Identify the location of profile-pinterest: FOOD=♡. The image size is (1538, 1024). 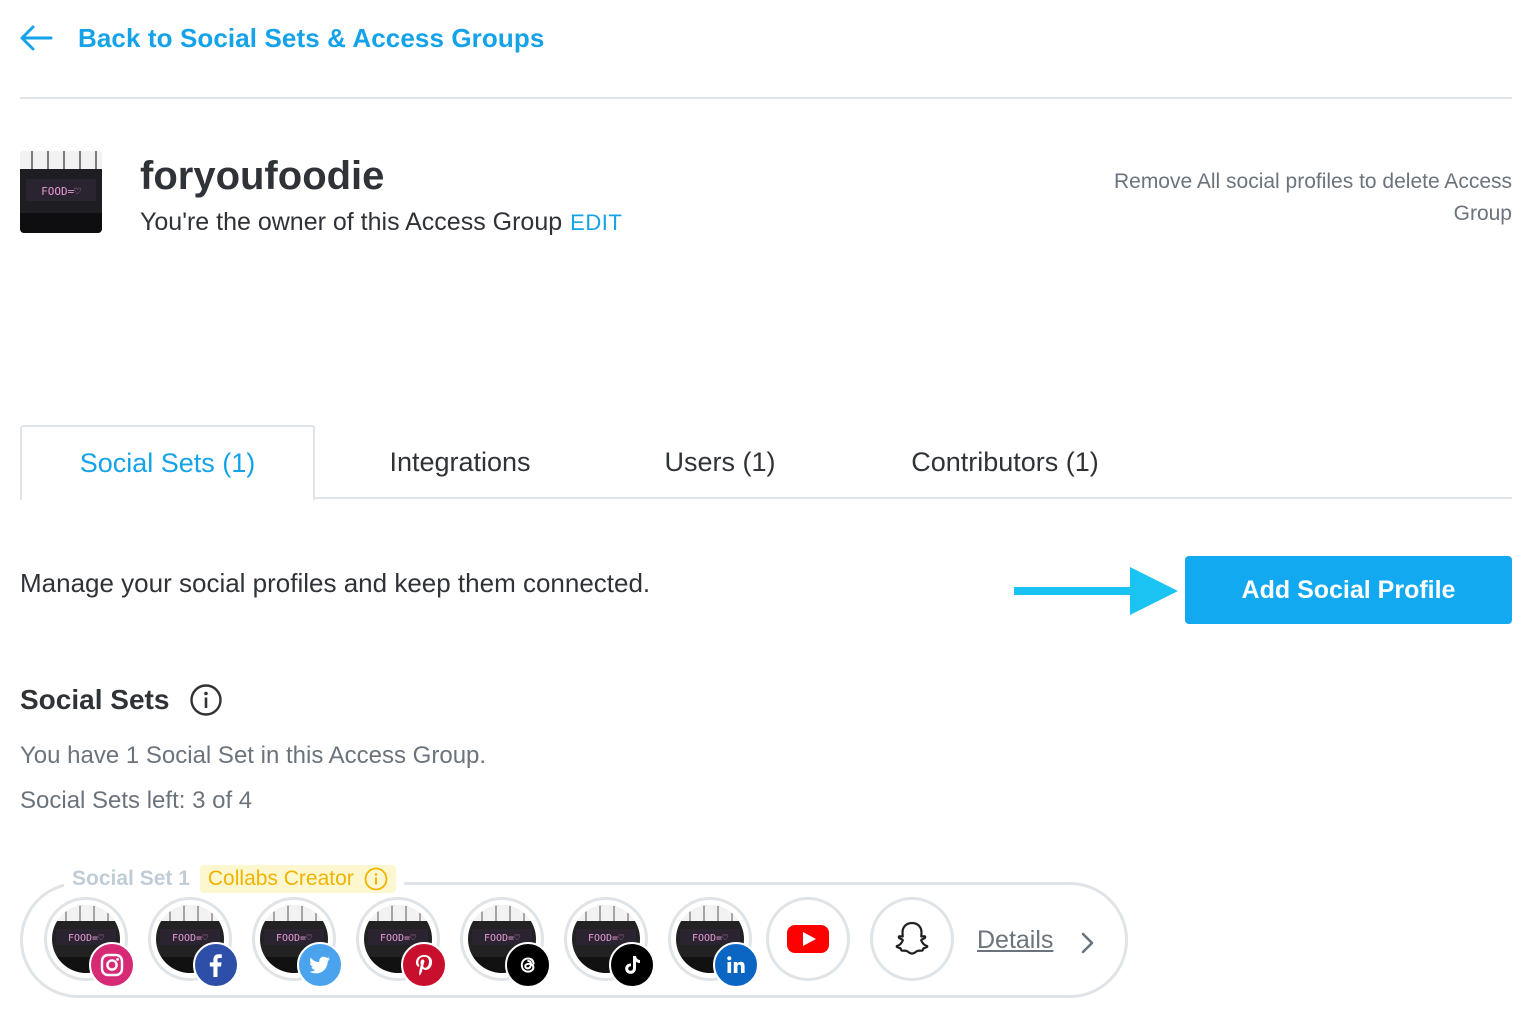
(401, 942).